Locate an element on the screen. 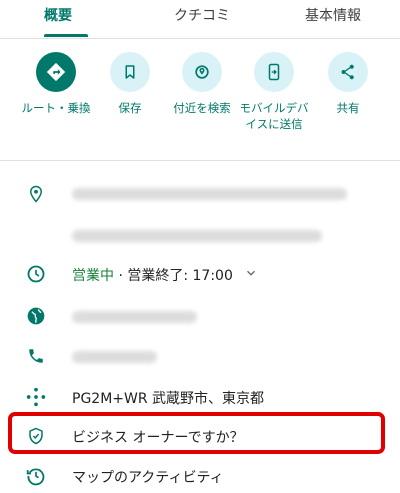  share-button: 共有 is located at coordinates (348, 84).